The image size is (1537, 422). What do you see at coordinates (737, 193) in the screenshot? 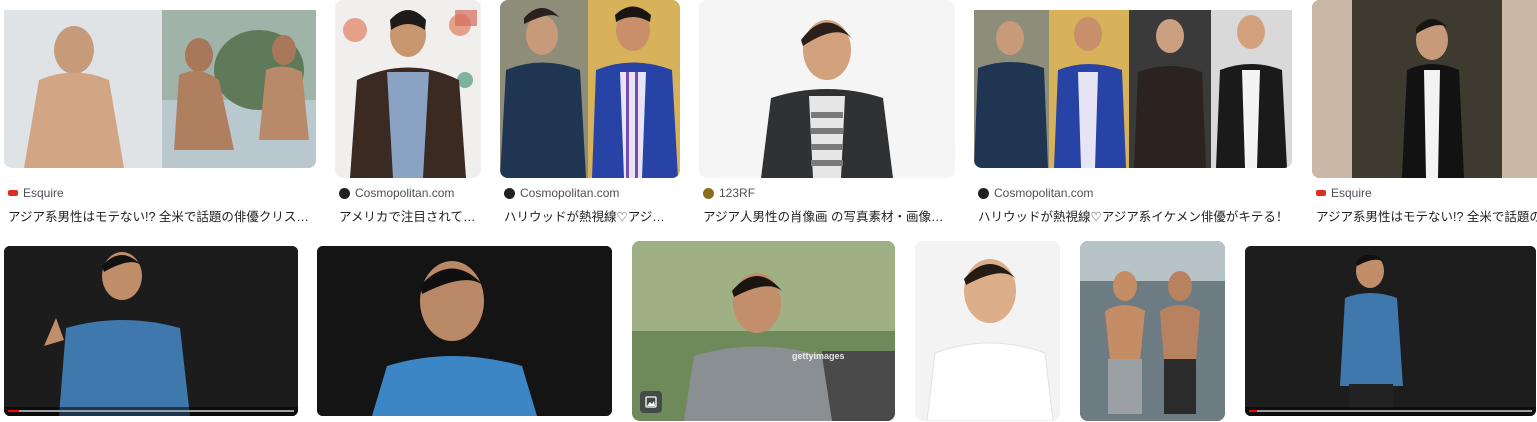
I see `source-name: 123RF` at bounding box center [737, 193].